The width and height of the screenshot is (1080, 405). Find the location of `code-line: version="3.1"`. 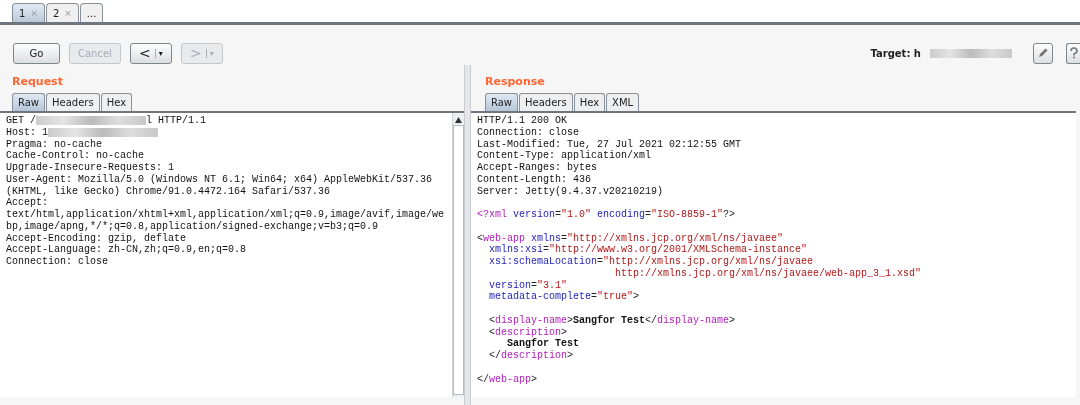

code-line: version="3.1" is located at coordinates (528, 285).